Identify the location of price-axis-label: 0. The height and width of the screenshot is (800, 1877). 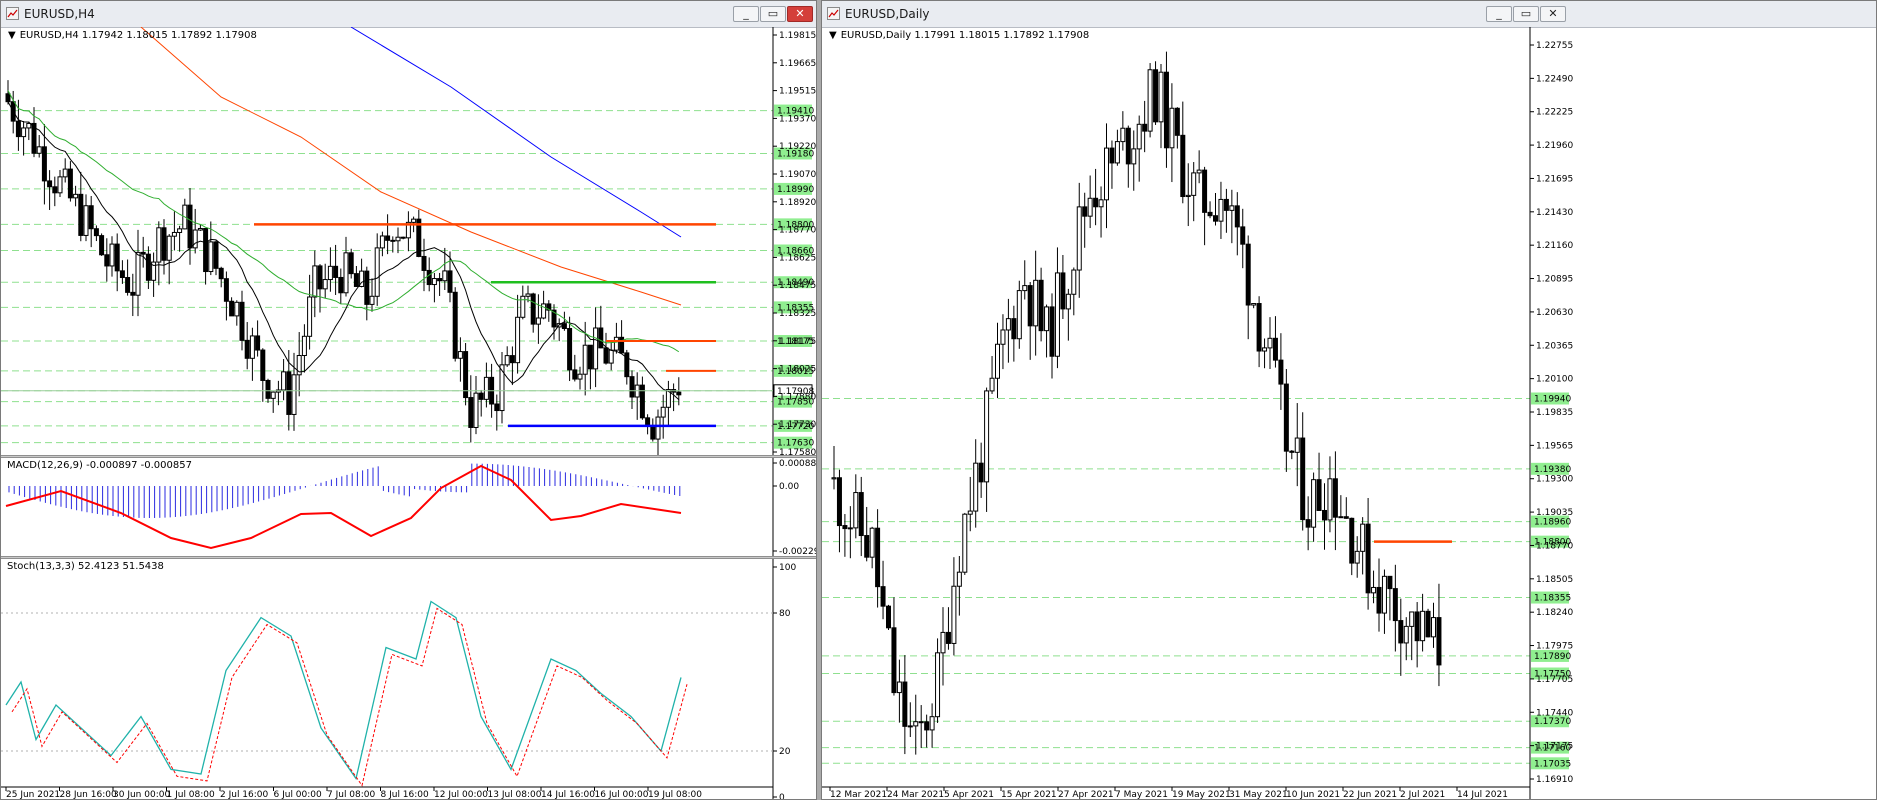
(782, 796).